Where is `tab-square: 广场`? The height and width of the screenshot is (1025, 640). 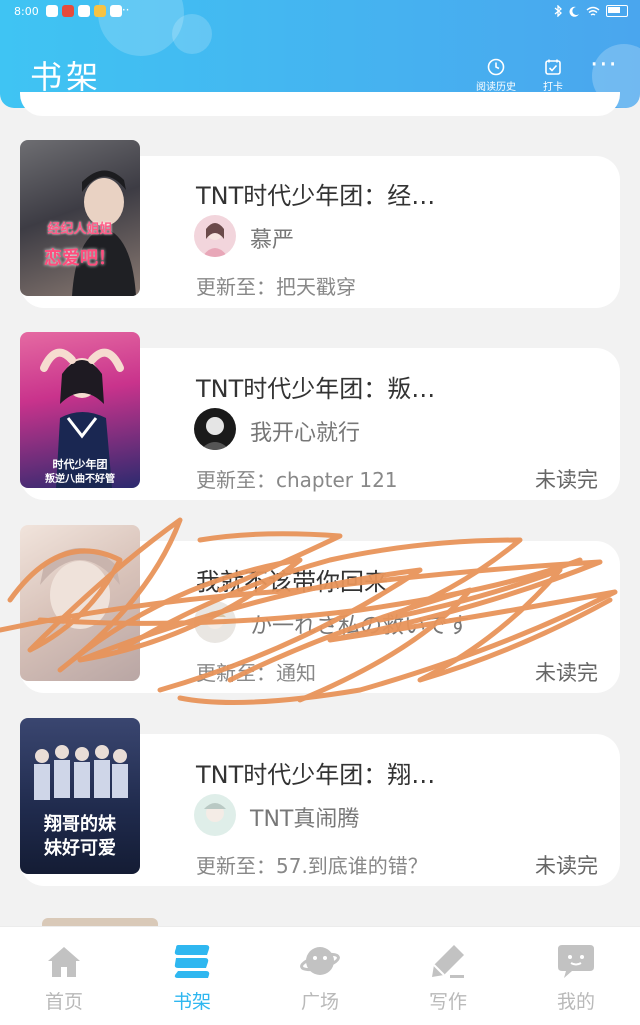
tab-square: 广场 is located at coordinates (320, 977).